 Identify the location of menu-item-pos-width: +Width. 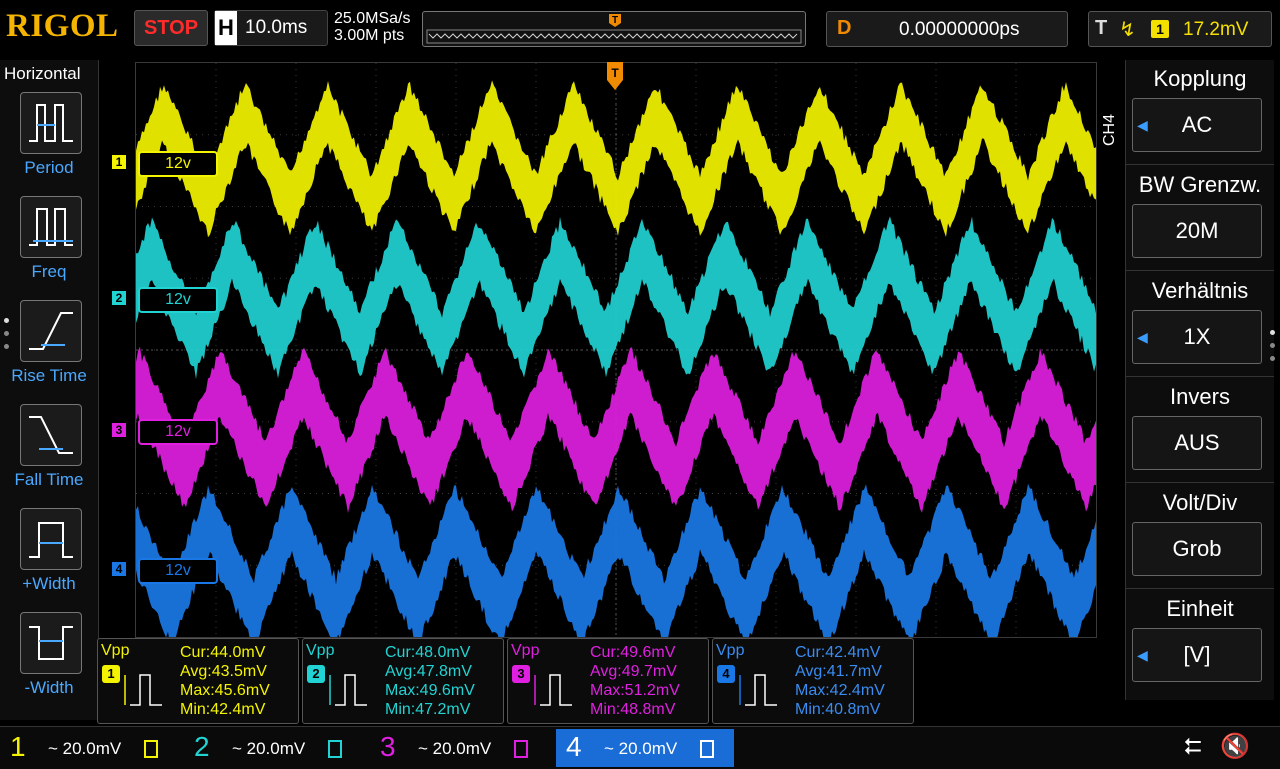
(49, 558).